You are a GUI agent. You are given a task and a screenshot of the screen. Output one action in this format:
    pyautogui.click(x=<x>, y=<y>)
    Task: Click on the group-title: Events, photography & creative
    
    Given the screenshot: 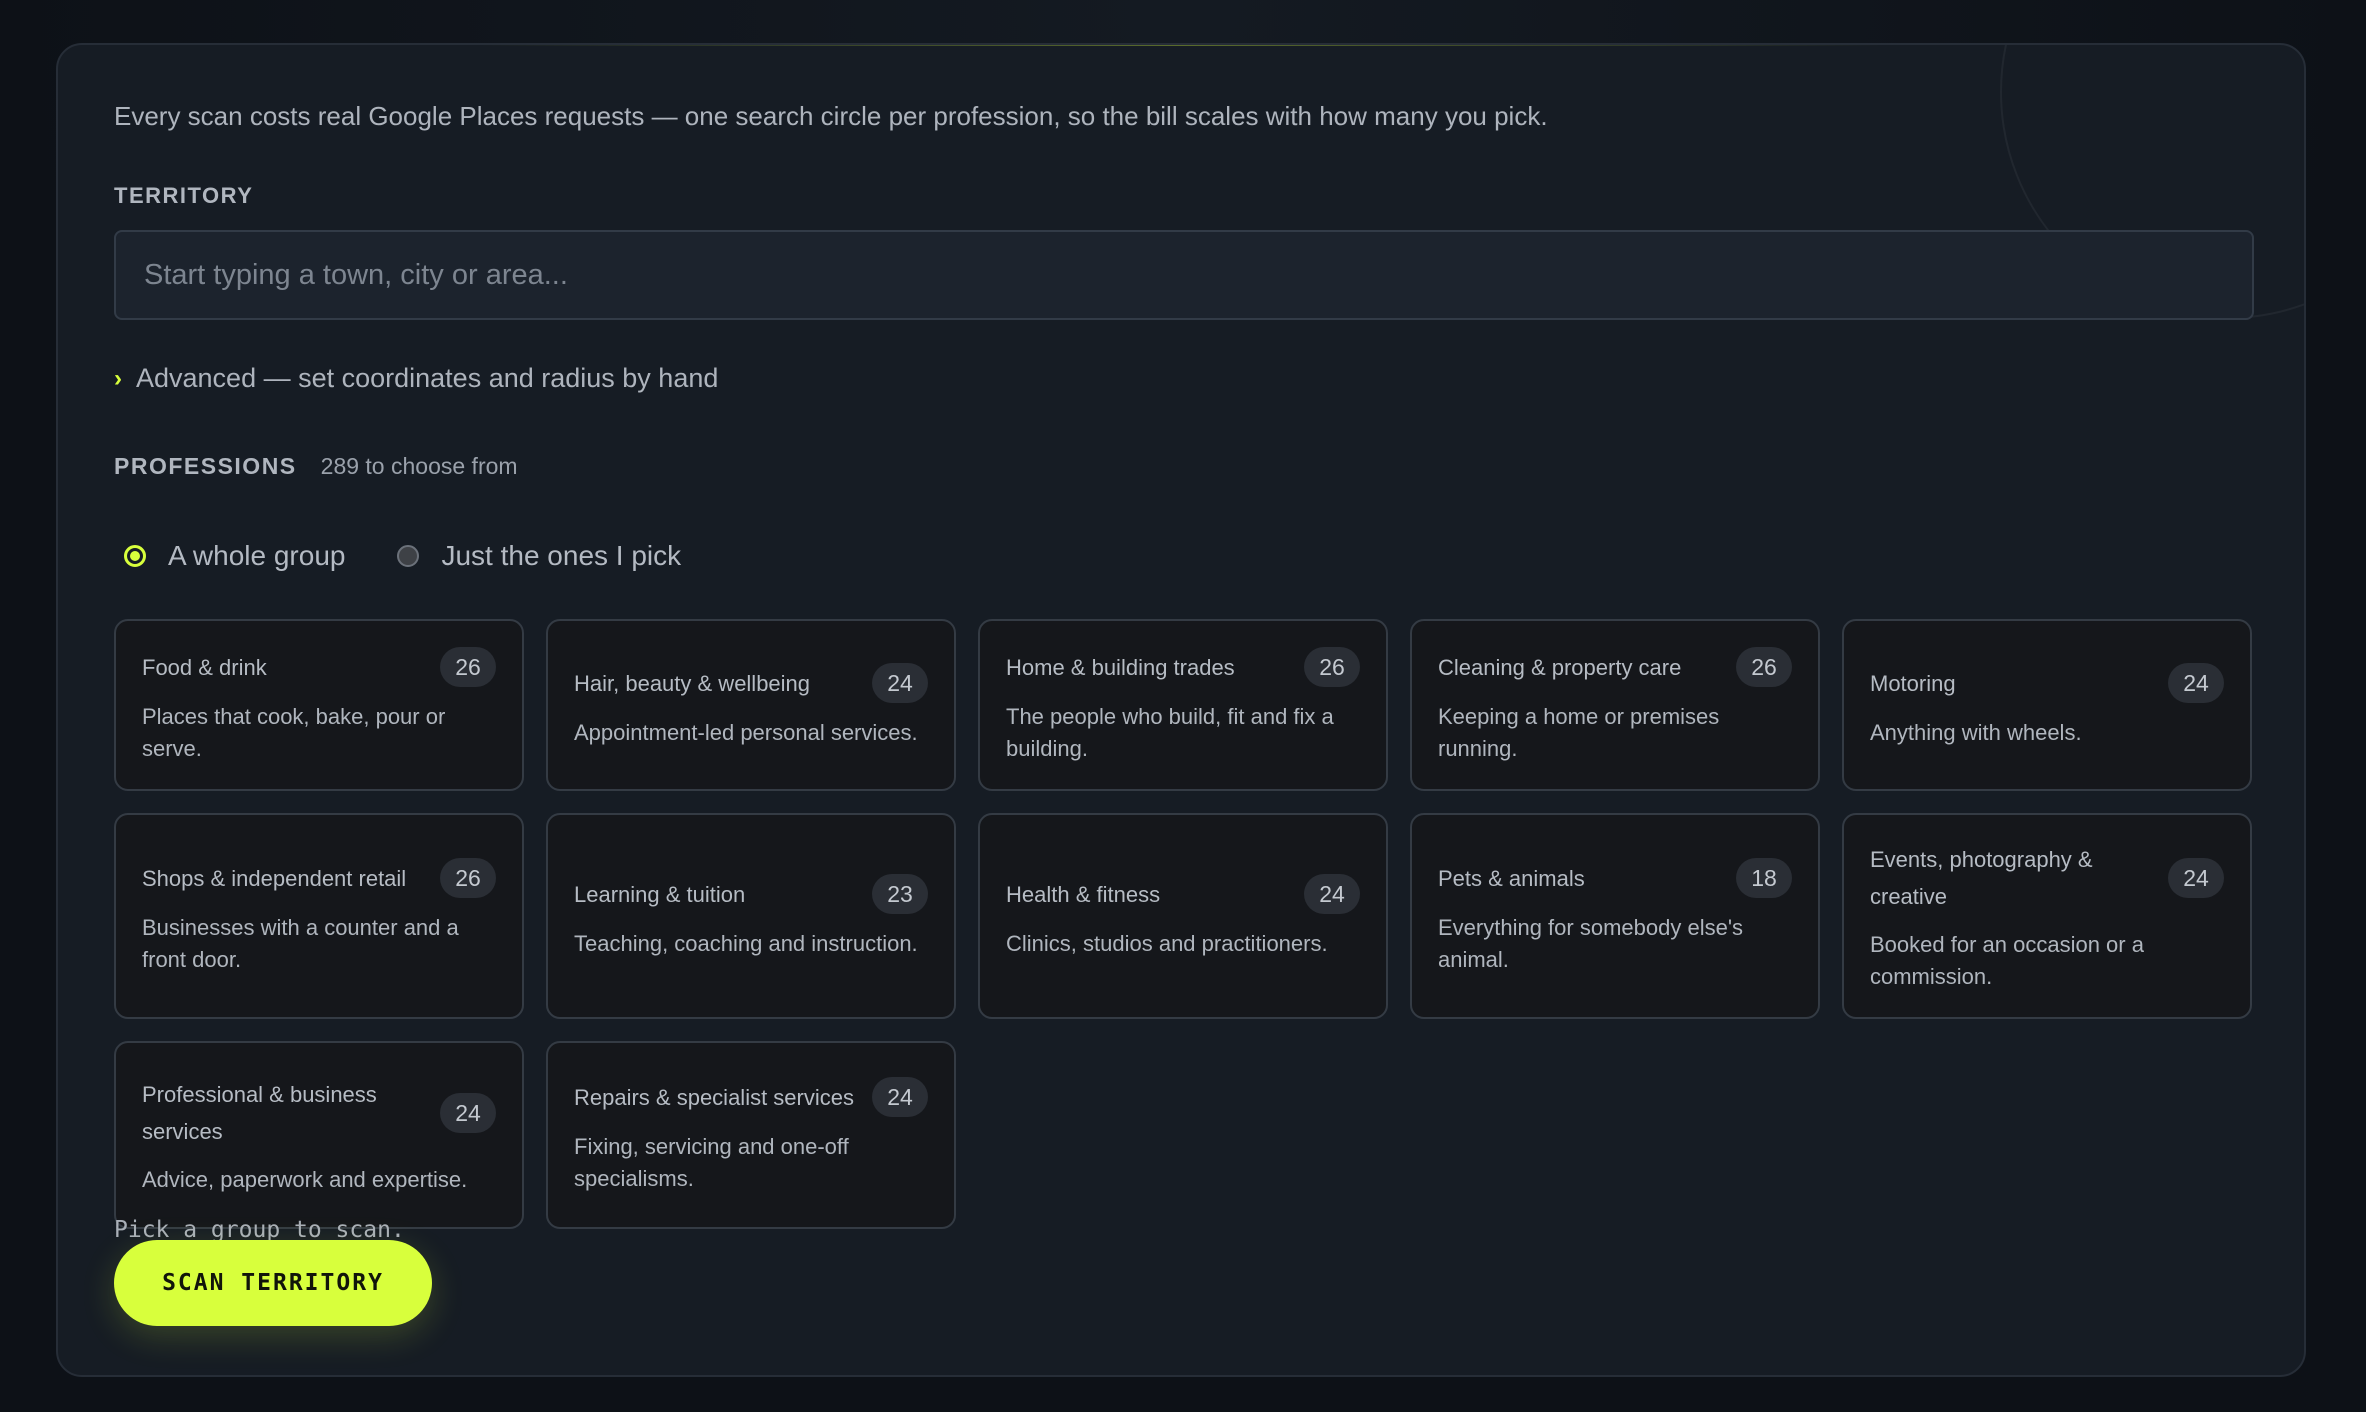 What is the action you would take?
    pyautogui.click(x=1981, y=878)
    